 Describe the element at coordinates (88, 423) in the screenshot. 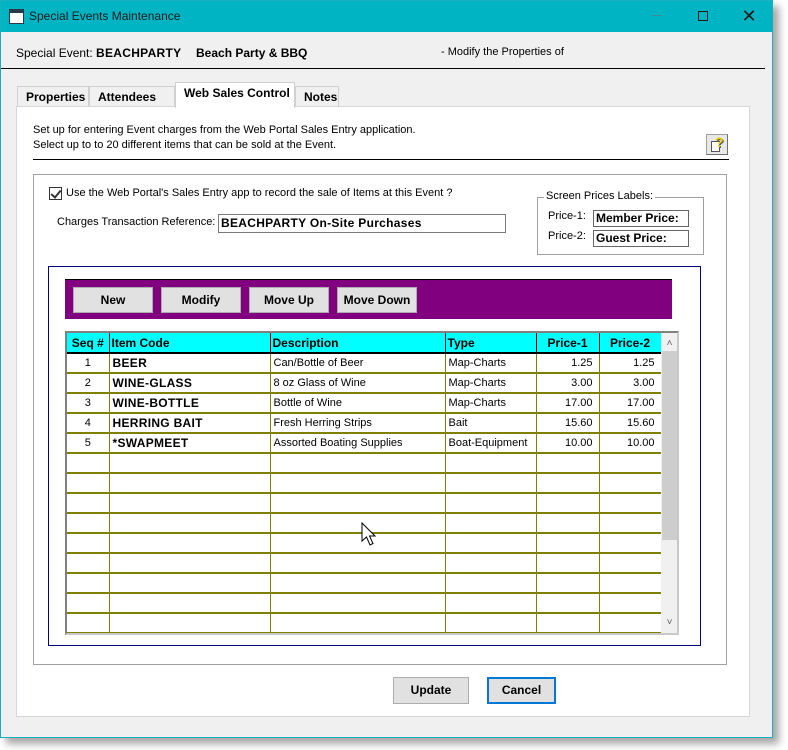

I see `cell-seq: 4` at that location.